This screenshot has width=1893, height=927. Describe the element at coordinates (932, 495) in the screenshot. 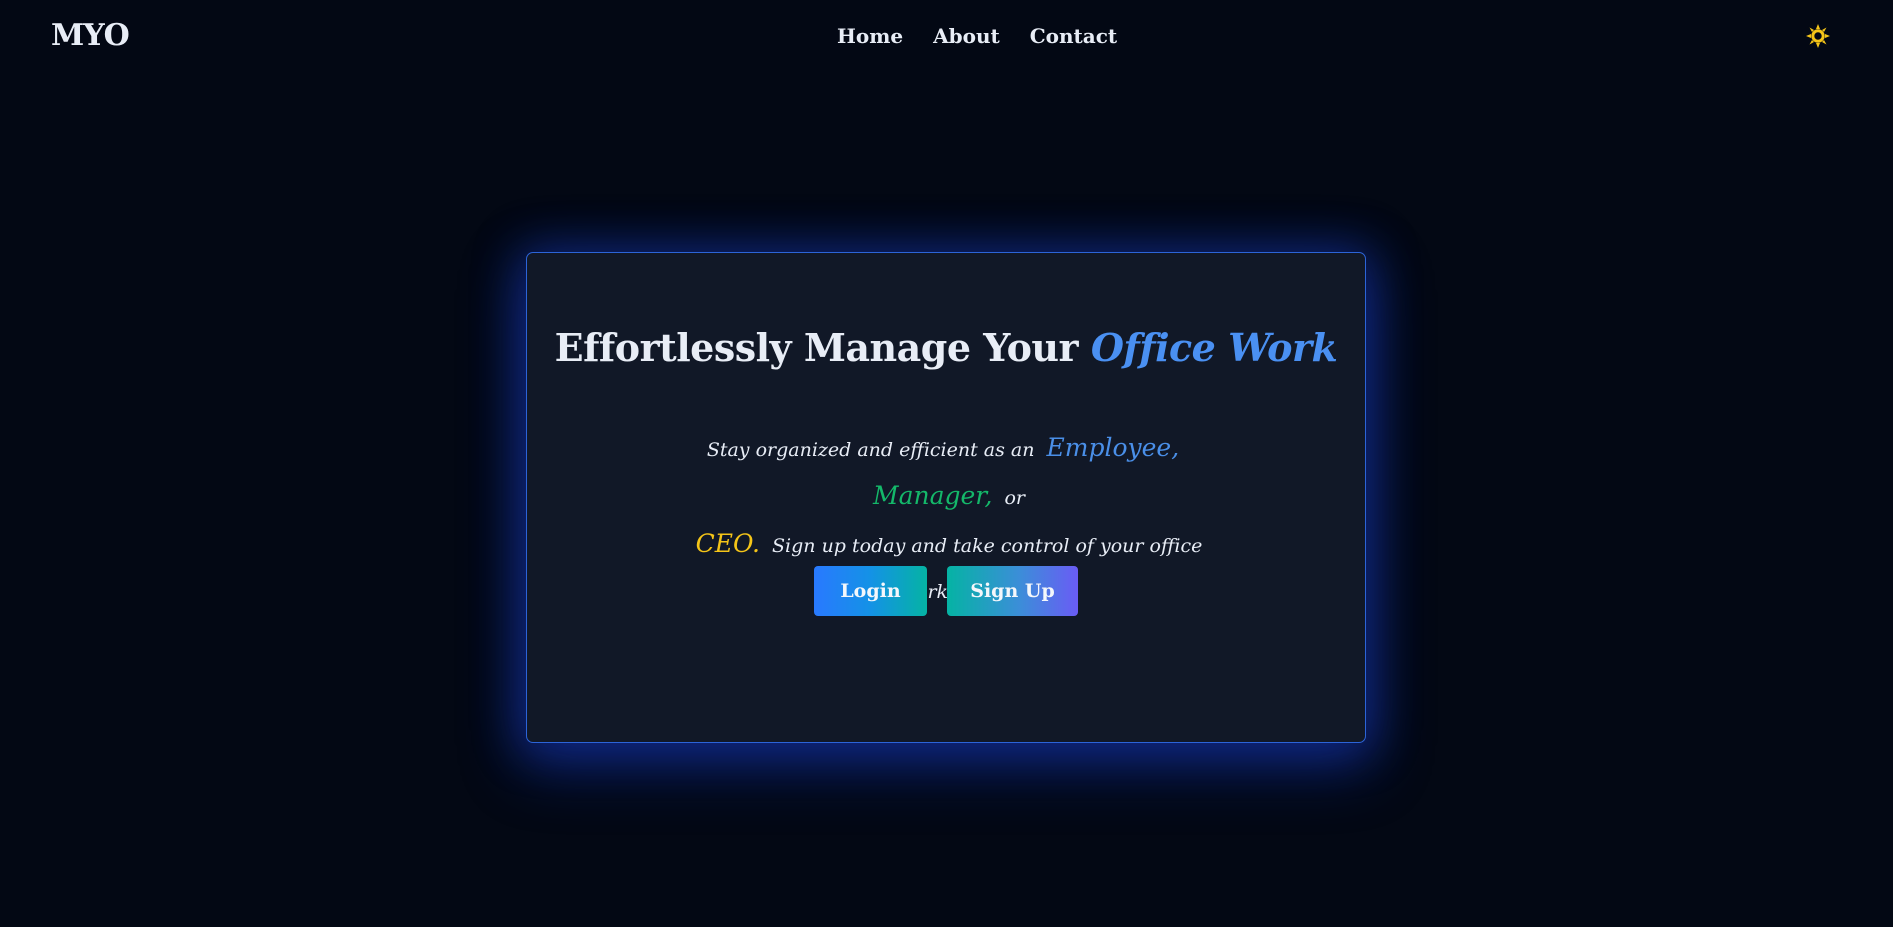

I see `role-manager: Manager,` at that location.